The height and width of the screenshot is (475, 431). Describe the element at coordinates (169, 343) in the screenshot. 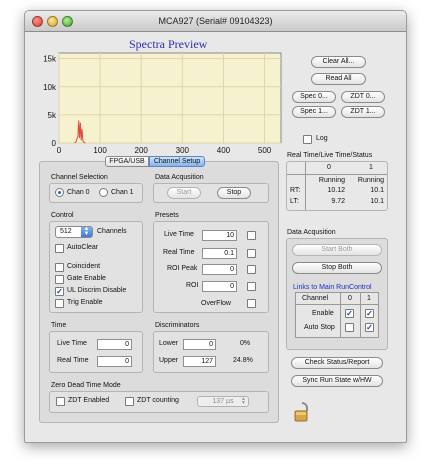

I see `lower-label: Lower` at that location.